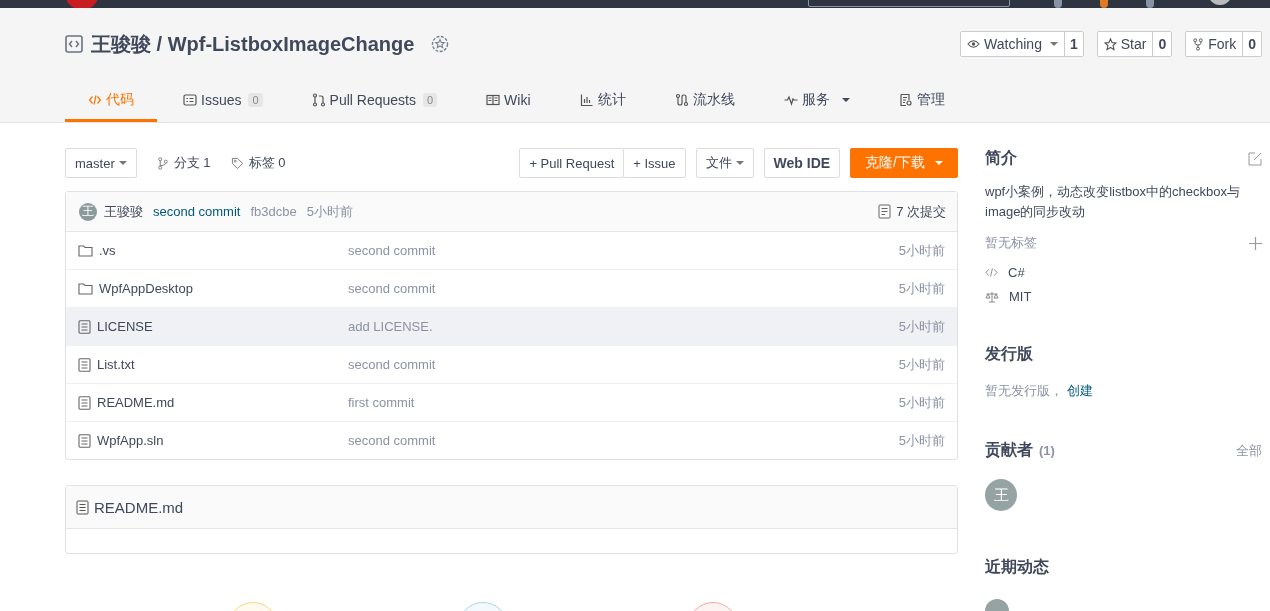 The width and height of the screenshot is (1270, 611). Describe the element at coordinates (223, 101) in the screenshot. I see `tab: Issues 0` at that location.